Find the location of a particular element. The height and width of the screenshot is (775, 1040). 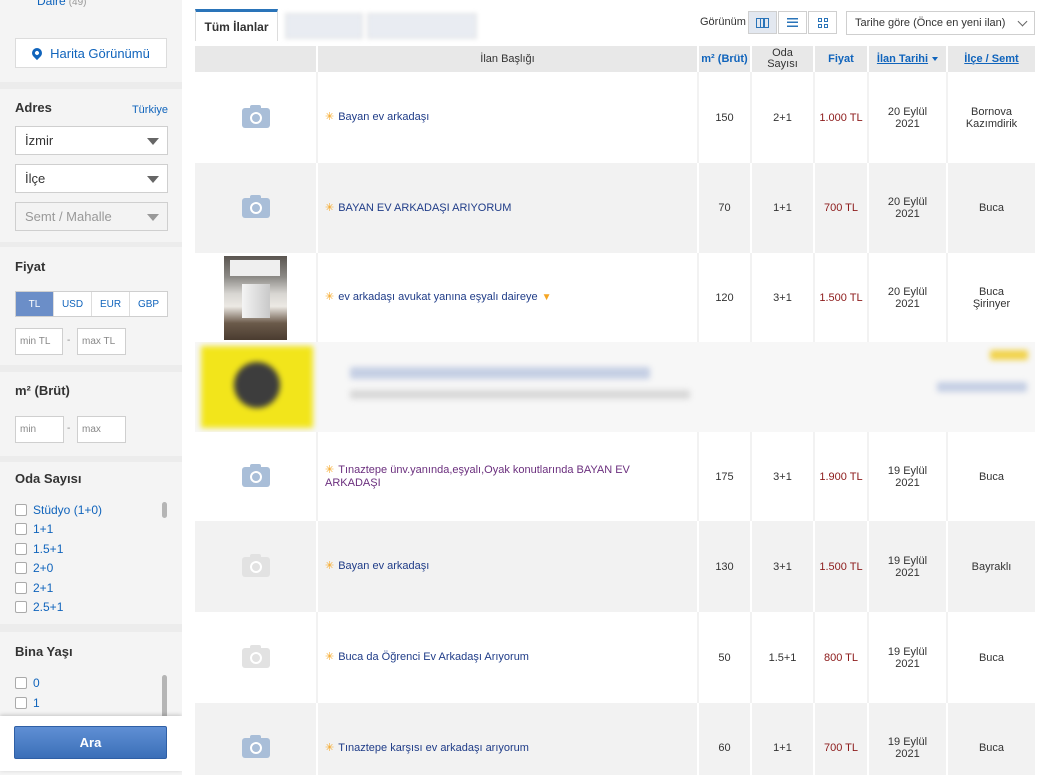

rooms-option: 1.5+1 is located at coordinates (39, 549).